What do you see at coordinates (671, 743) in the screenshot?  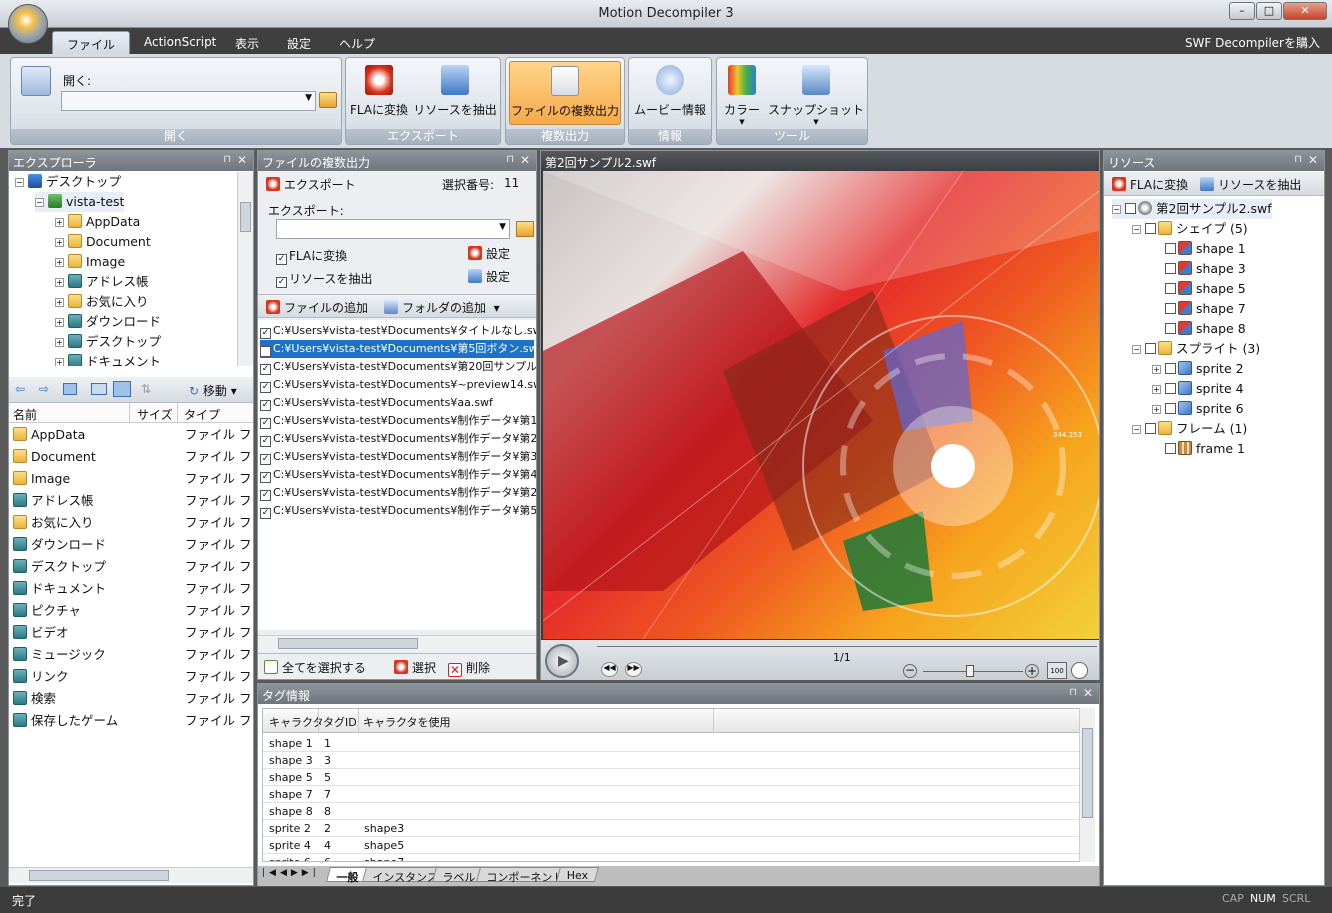 I see `tag-table-row: shape 11` at bounding box center [671, 743].